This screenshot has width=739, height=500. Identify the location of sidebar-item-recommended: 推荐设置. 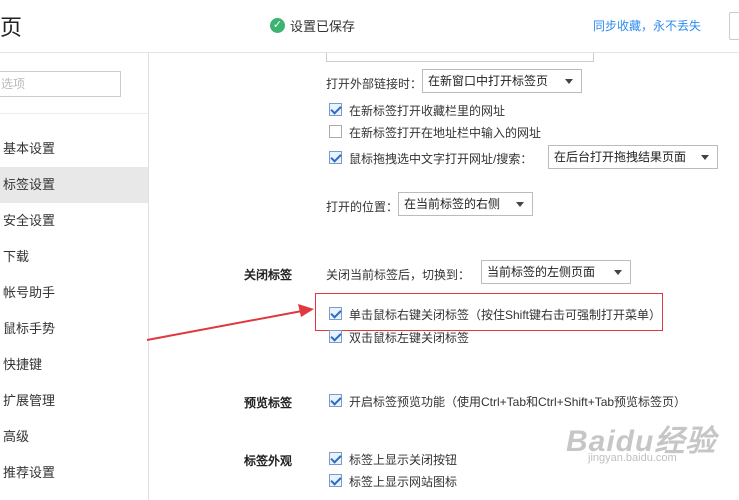
(74, 473).